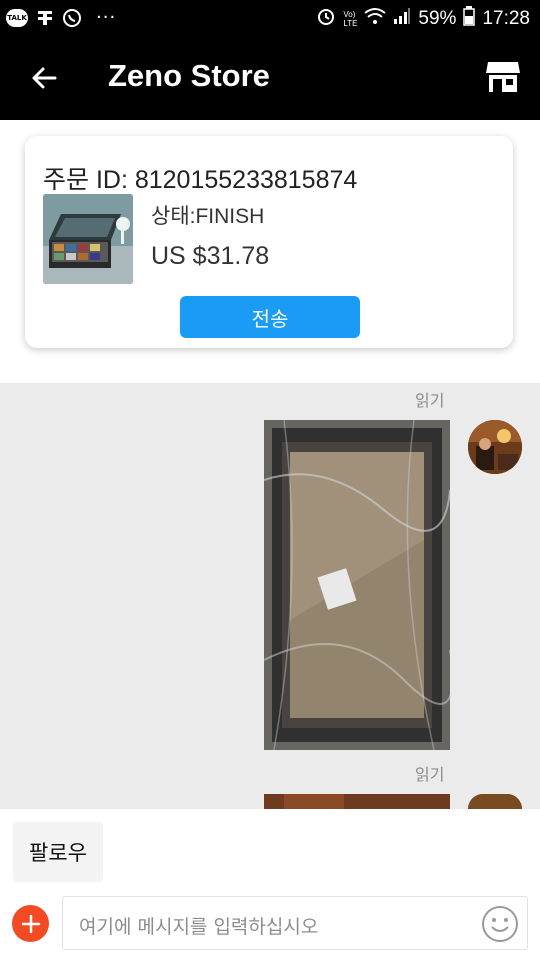 The width and height of the screenshot is (540, 960). I want to click on message-input: 여기에 메시지를 입력하십시오, so click(295, 923).